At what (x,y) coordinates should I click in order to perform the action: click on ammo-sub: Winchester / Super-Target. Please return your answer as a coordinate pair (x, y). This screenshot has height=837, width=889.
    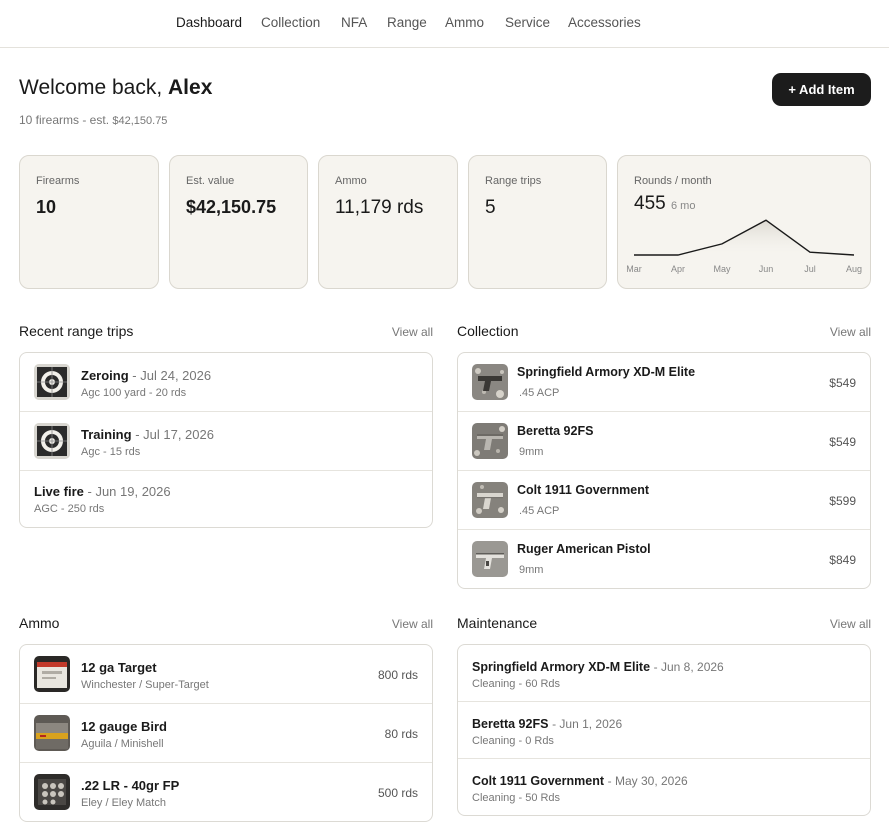
    Looking at the image, I should click on (145, 685).